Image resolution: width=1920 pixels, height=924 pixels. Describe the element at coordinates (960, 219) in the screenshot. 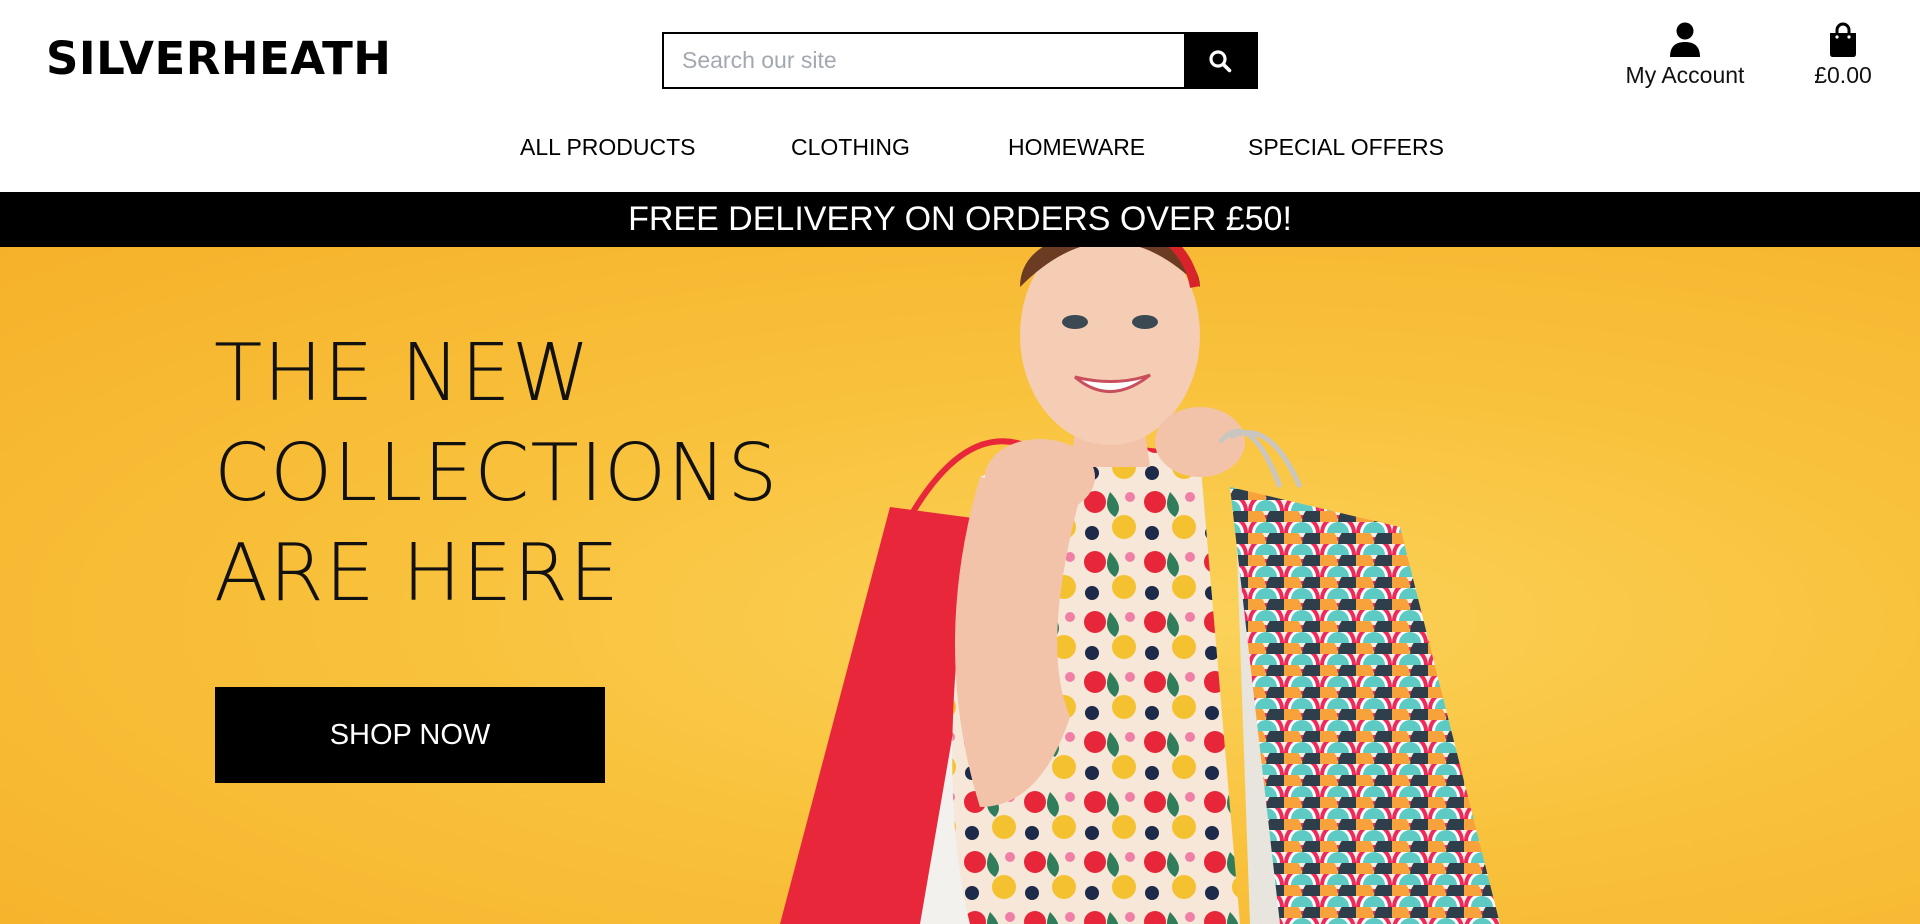

I see `free-delivery-banner: FREE DELIVERY ON ORDERS OVER £50!` at that location.